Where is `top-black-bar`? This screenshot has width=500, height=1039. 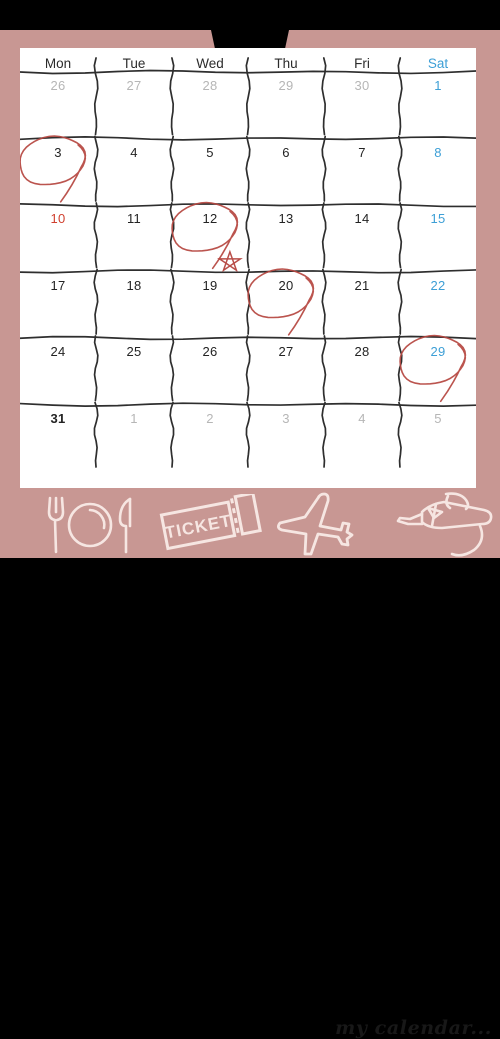
top-black-bar is located at coordinates (250, 15).